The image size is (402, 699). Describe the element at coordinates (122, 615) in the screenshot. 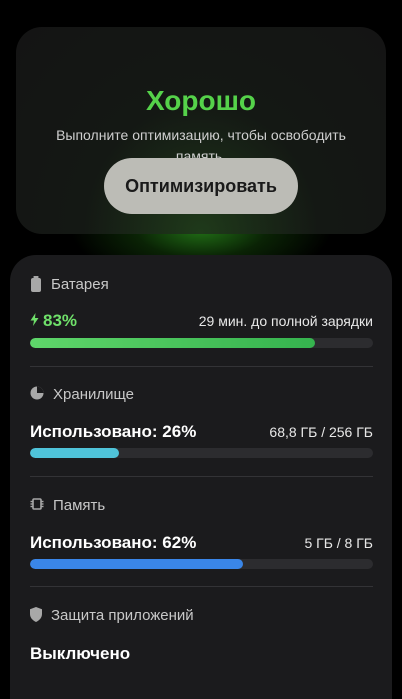

I see `app-protection-title: Защита приложений` at that location.